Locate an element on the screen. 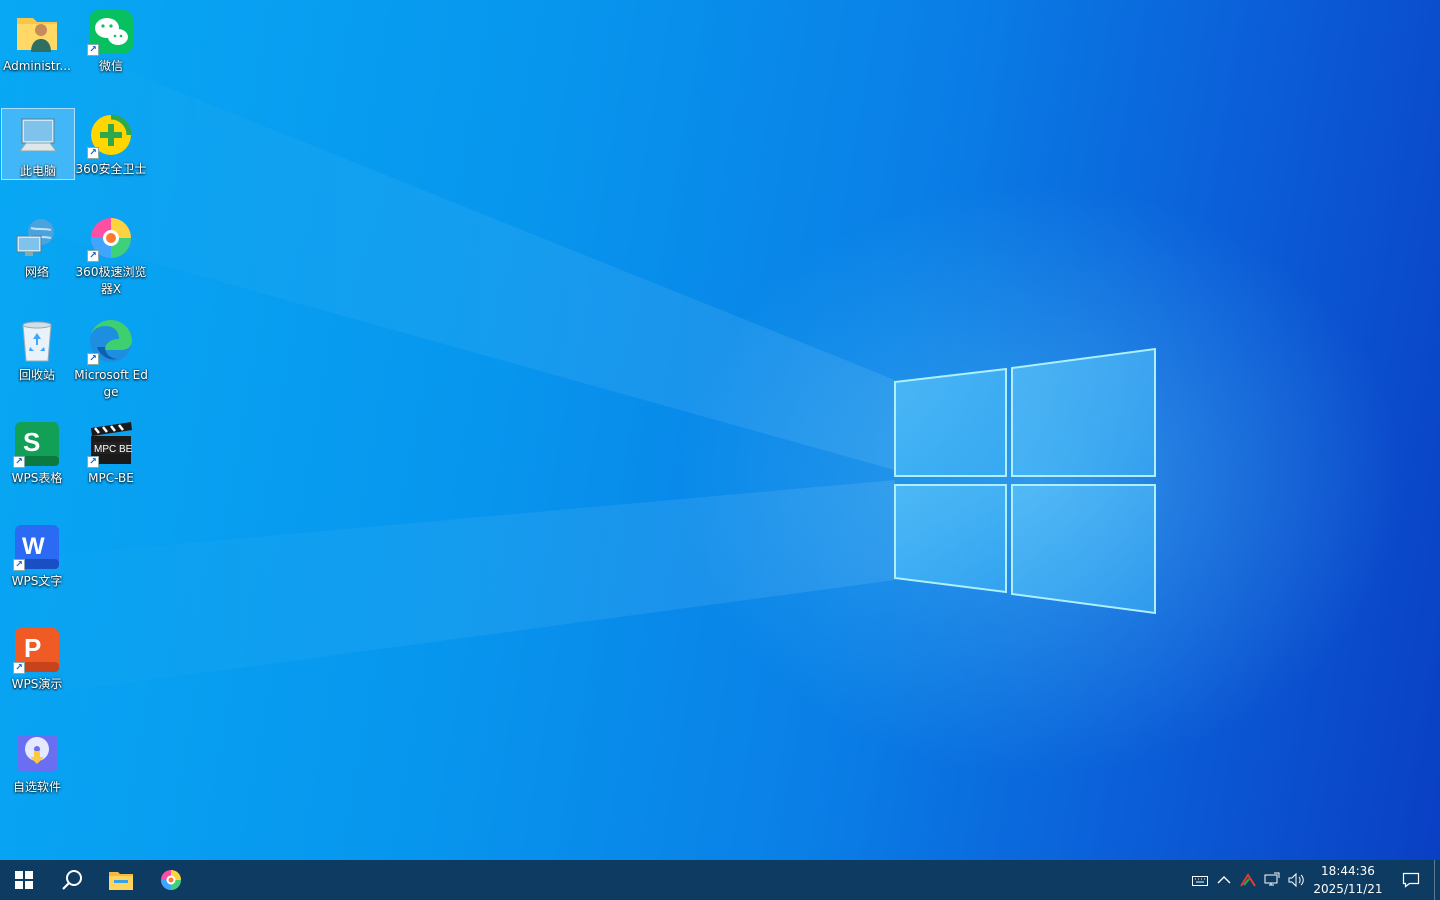 This screenshot has height=900, width=1440. software-installer-icon is located at coordinates (37, 753).